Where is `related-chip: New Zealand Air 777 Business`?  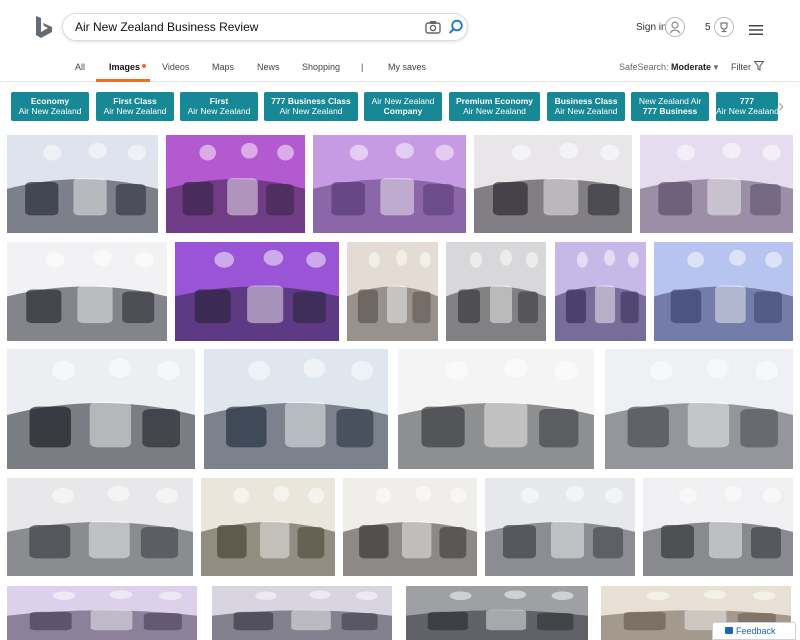
related-chip: New Zealand Air 777 Business is located at coordinates (670, 106).